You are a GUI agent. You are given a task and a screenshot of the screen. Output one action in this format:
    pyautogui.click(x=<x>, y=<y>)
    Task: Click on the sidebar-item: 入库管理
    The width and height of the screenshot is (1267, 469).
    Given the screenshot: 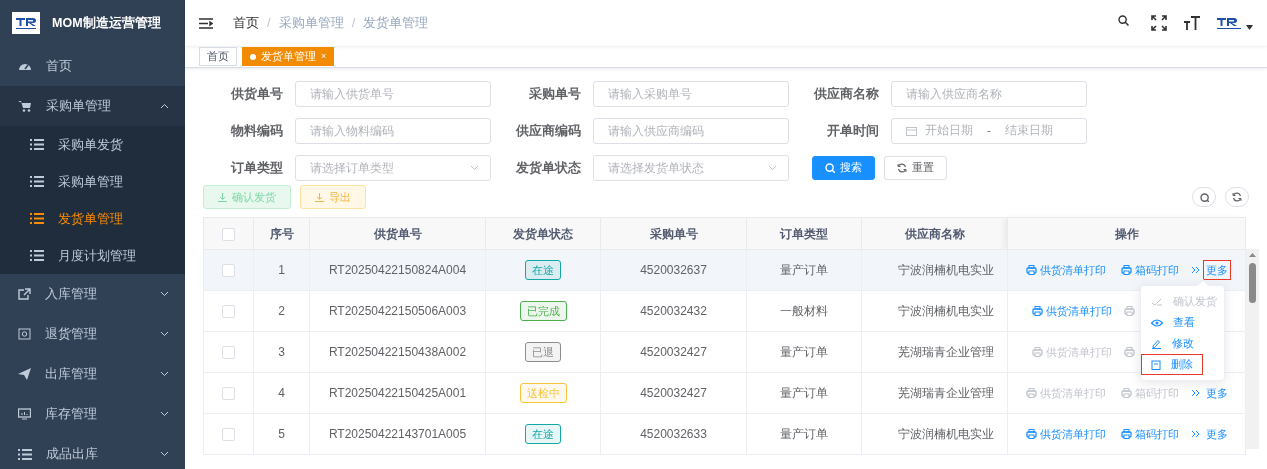 What is the action you would take?
    pyautogui.click(x=92, y=294)
    